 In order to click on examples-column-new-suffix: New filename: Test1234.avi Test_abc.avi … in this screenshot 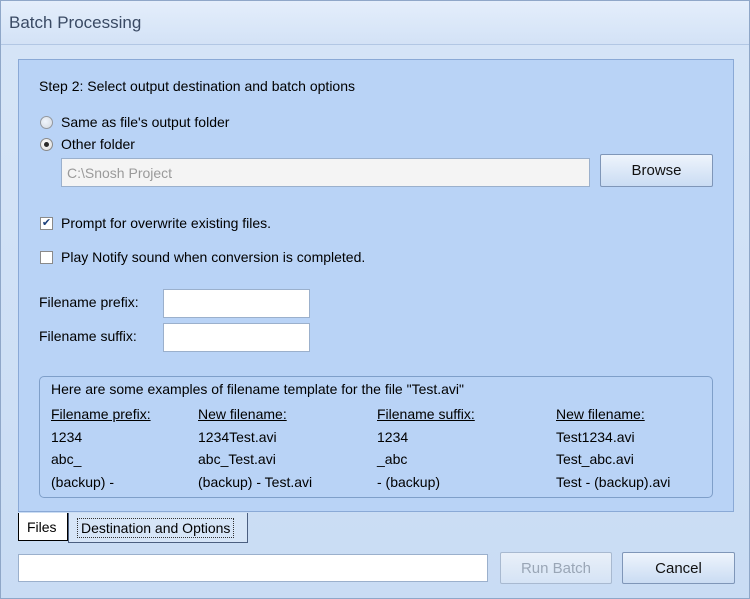, I will do `click(613, 448)`.